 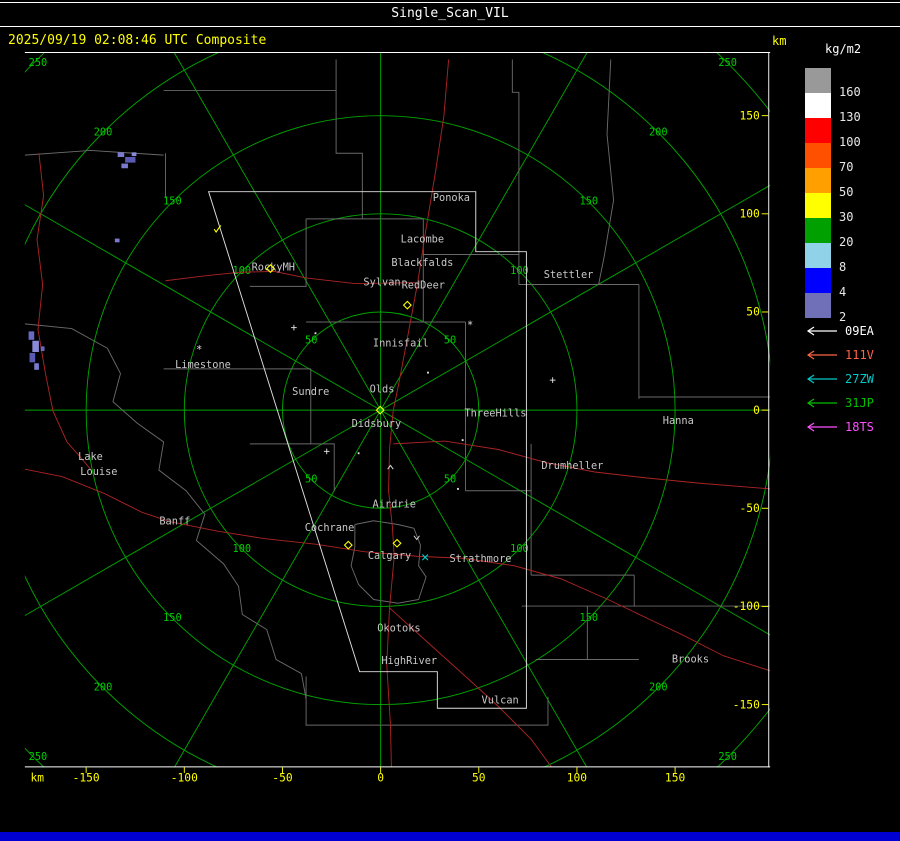 What do you see at coordinates (846, 167) in the screenshot?
I see `legend-value-label: 70` at bounding box center [846, 167].